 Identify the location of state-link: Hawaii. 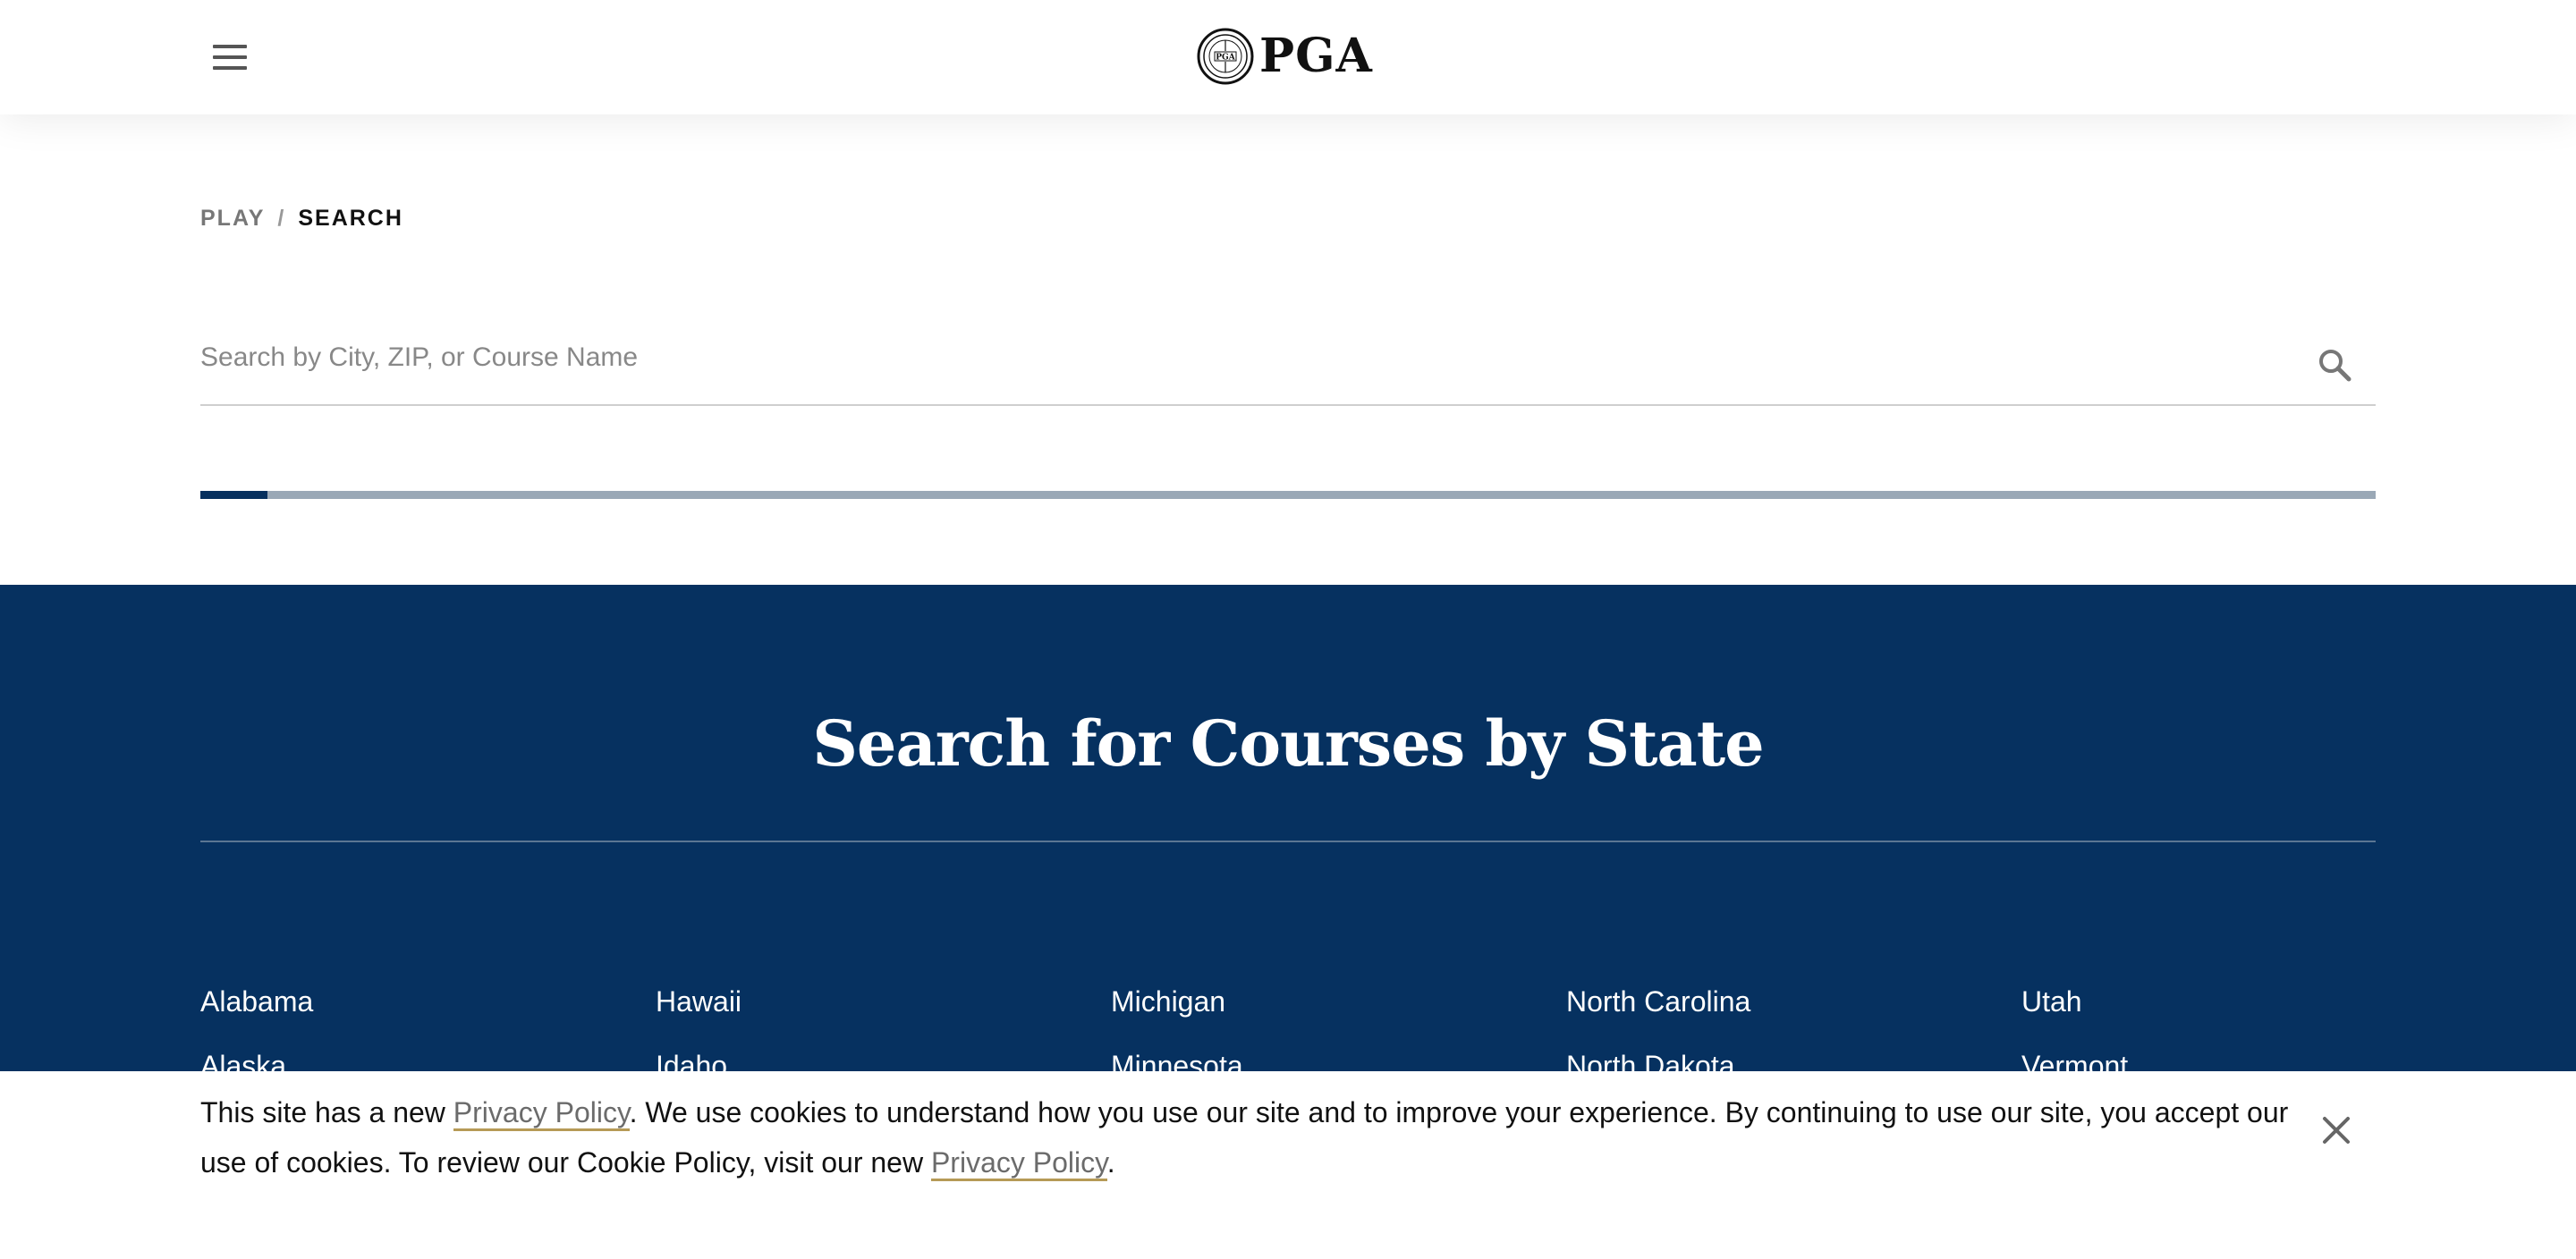
(698, 1001).